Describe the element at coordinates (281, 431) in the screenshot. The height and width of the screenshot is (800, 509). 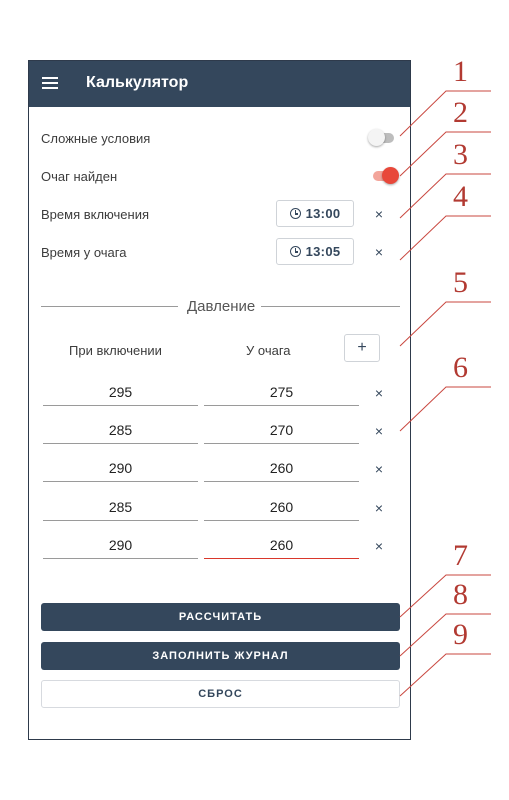
I see `fire-pressure-input: 270` at that location.